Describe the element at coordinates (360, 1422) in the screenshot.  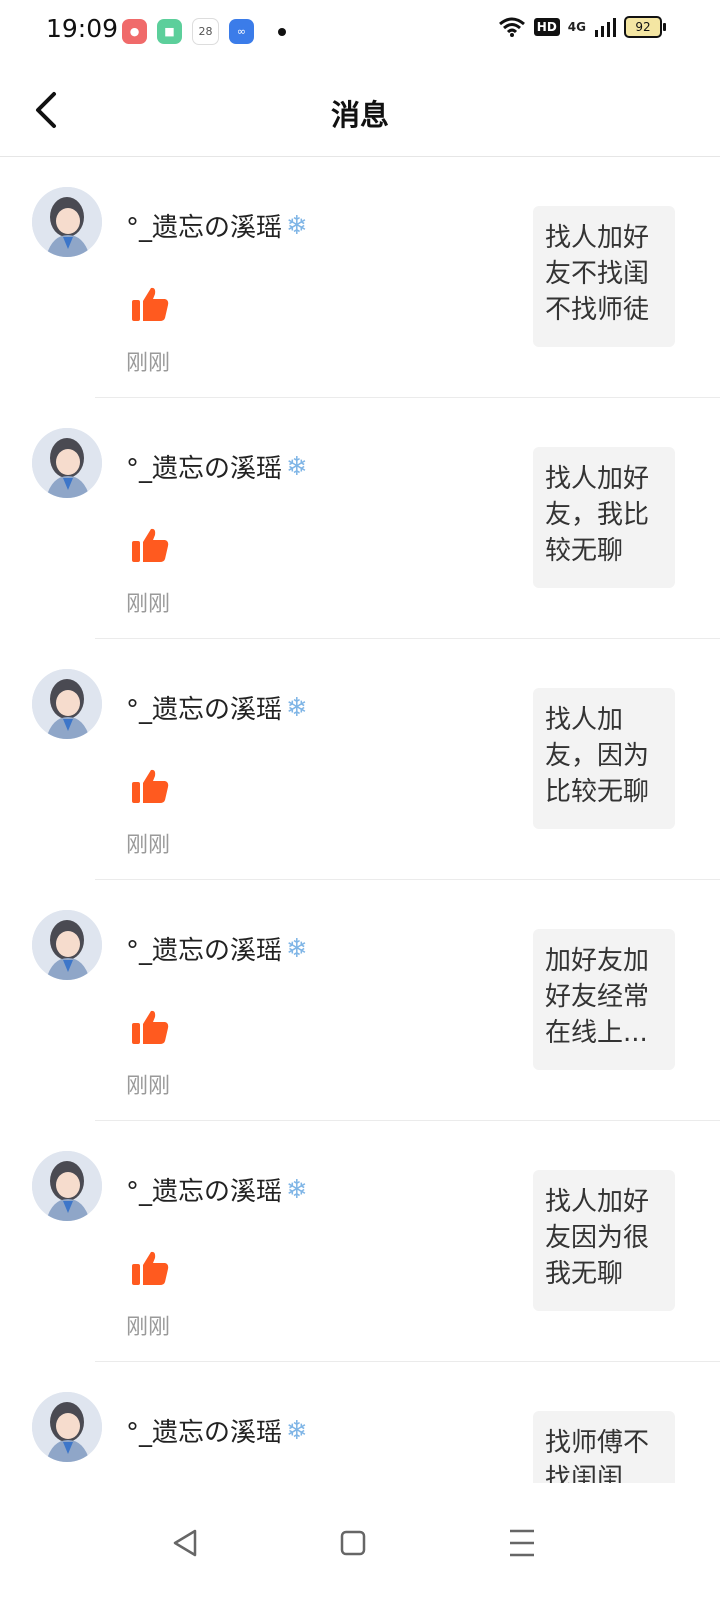
I see `message-item: °_遗忘の溪瑶❄ 刚刚 找师傅不找闺闺` at that location.